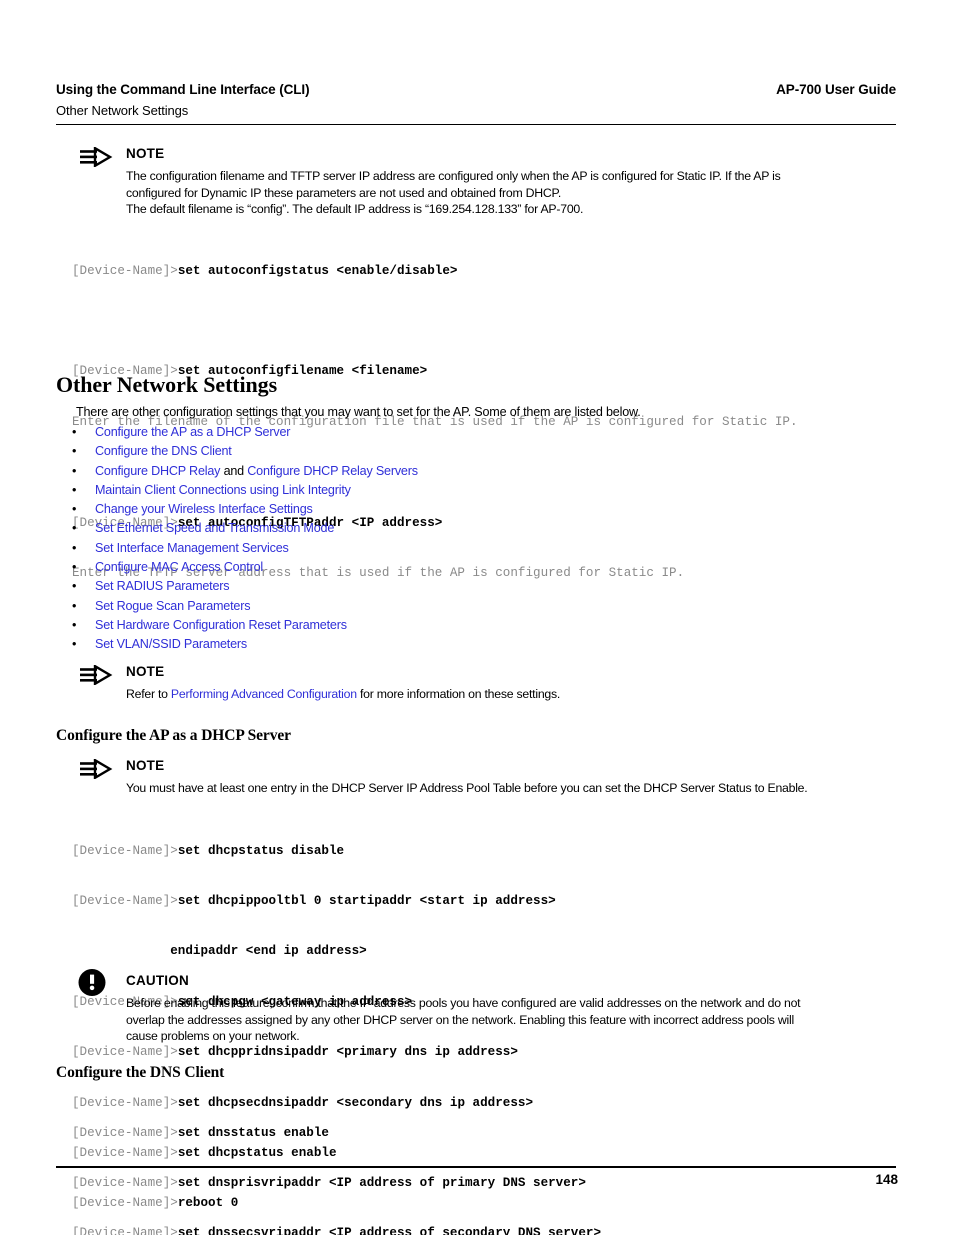 The height and width of the screenshot is (1235, 954). What do you see at coordinates (157, 471) in the screenshot?
I see `link-configure-dhcp-relay: Configure DHCP Relay` at bounding box center [157, 471].